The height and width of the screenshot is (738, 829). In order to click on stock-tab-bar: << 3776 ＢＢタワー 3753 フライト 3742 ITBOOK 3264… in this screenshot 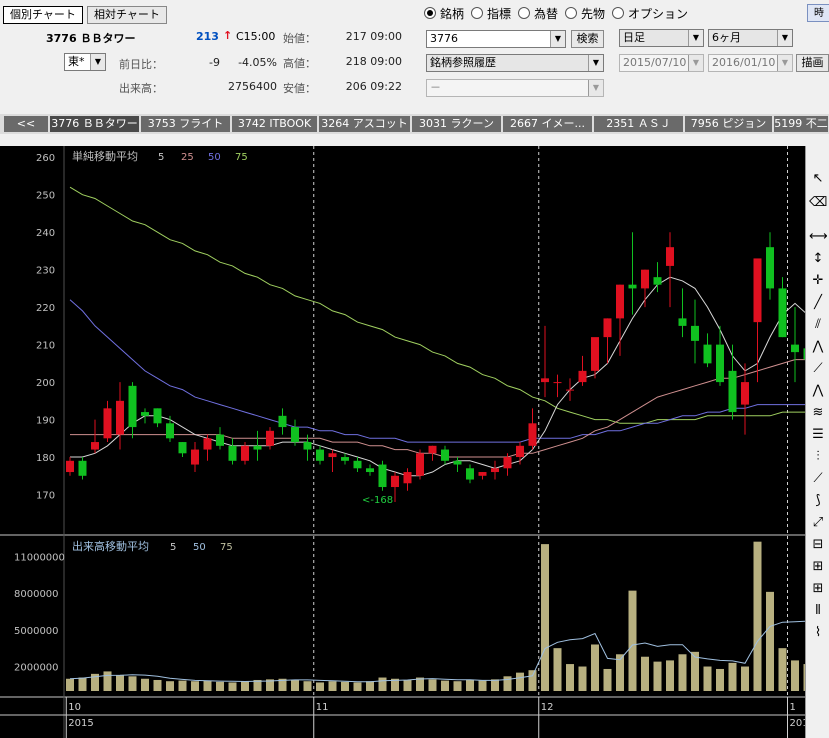, I will do `click(414, 124)`.